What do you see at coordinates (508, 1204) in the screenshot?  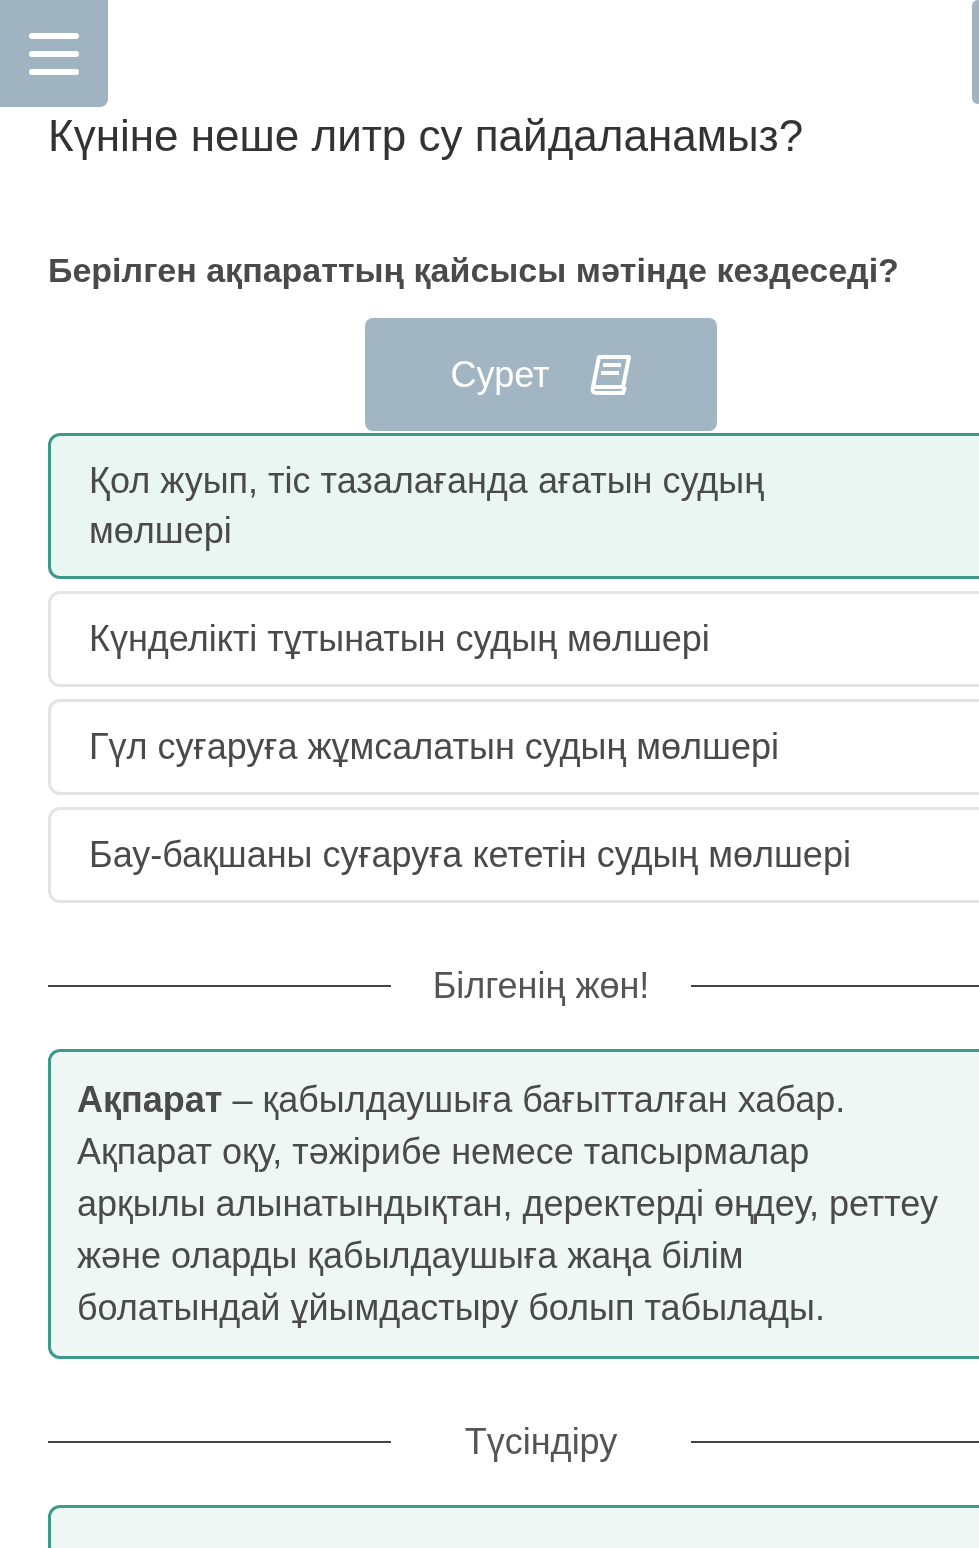 I see `info-text: Ақпарат – қабылдаушыға бағытталған хабар. Ақпарат оқу, тәжірибе немесе тапсырмалар арқылы алынатындықтан, деректерді өңдеу, реттеу және оларды қабылдаушыға жаңа білім болатындай ұйымдастыру болып табылады.` at bounding box center [508, 1204].